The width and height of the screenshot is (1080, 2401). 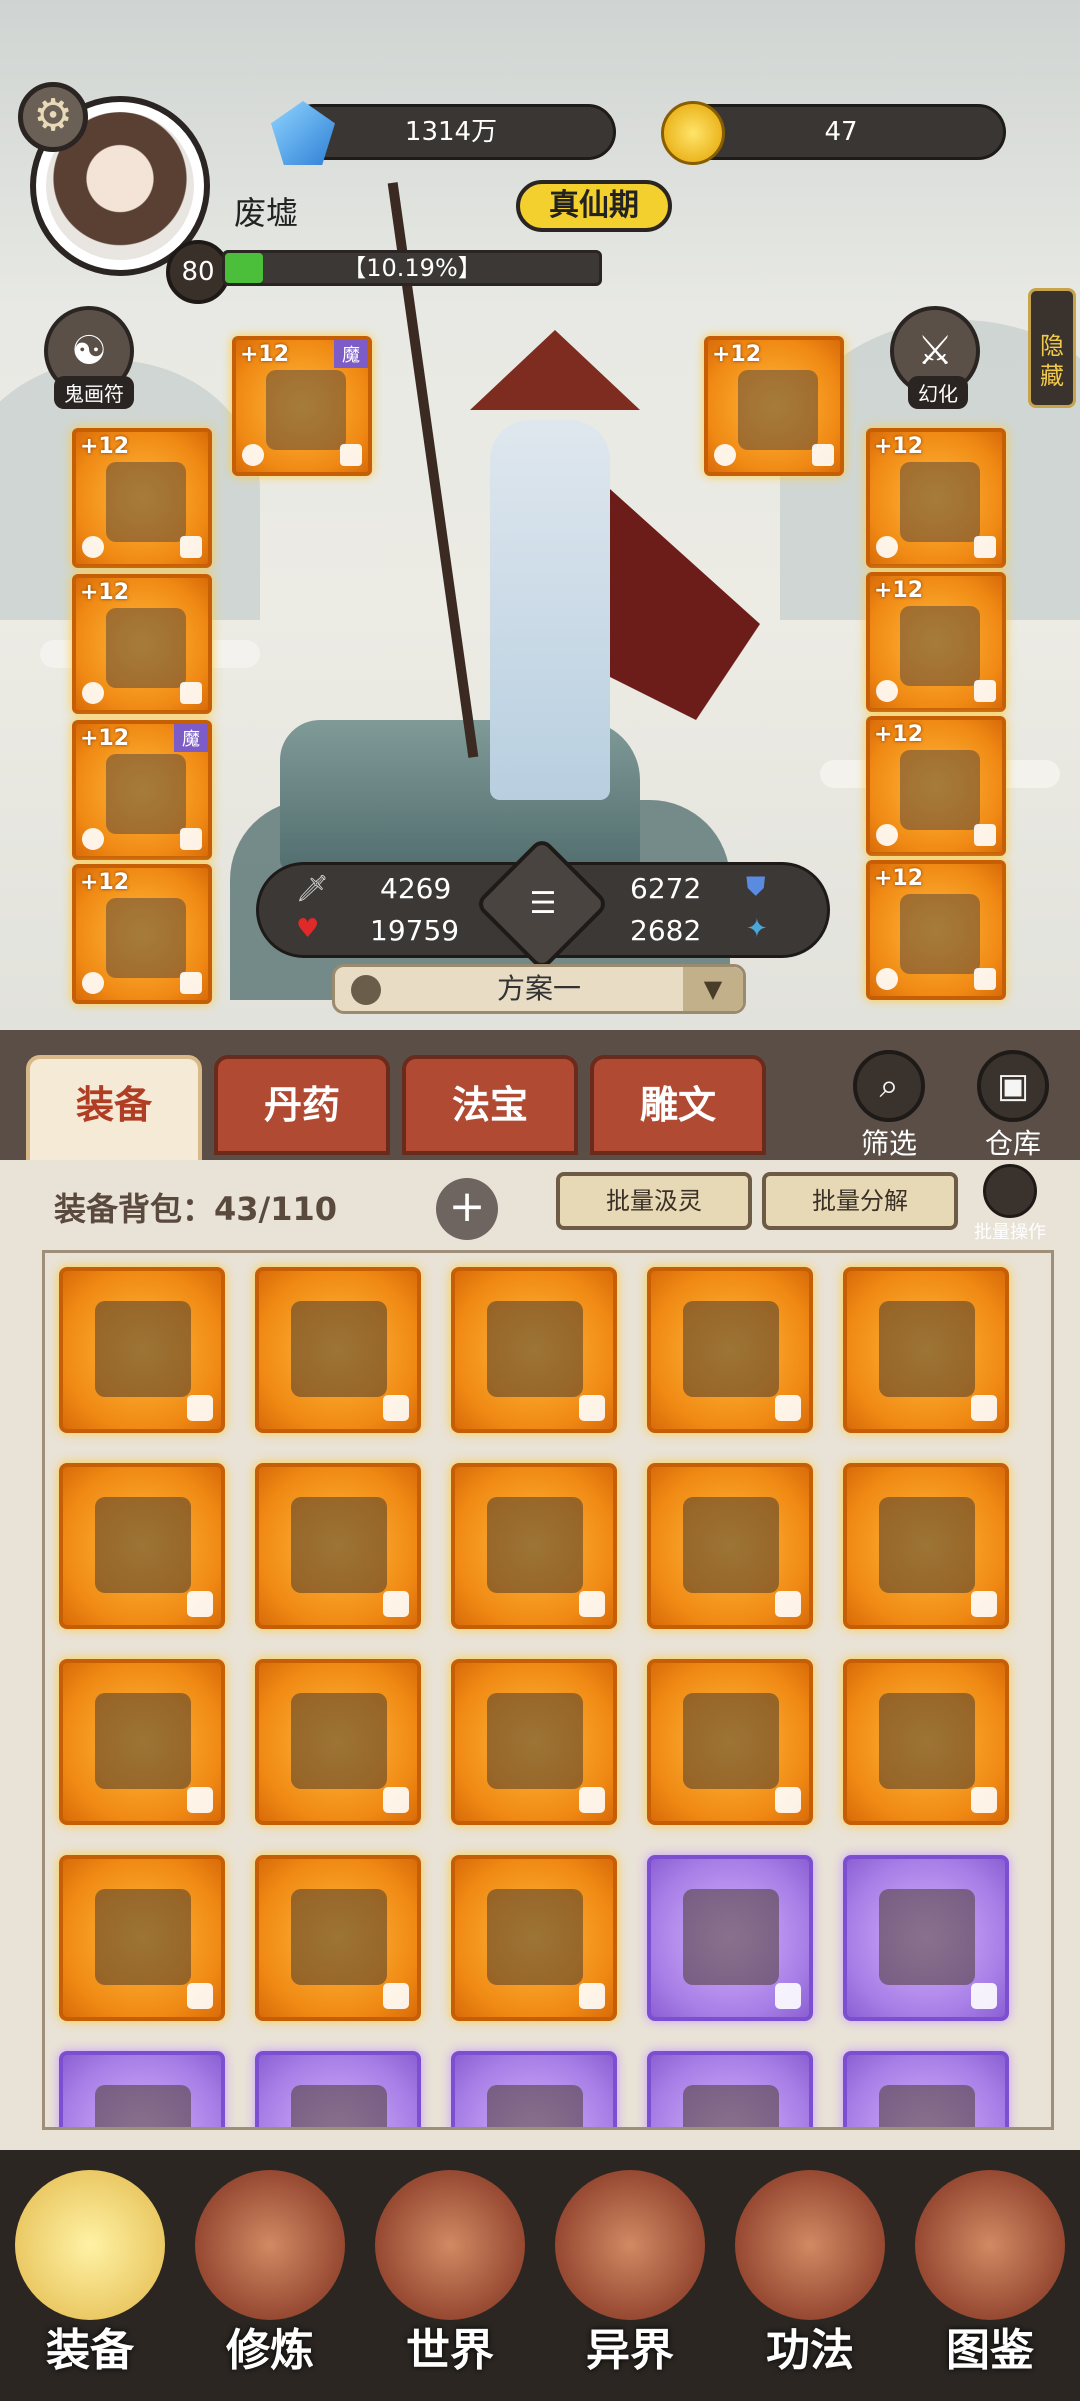 I want to click on tab-equipment: 装备, so click(x=114, y=1110).